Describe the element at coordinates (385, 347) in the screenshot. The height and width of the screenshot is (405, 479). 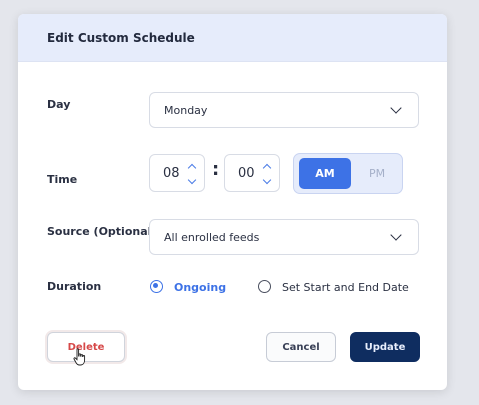
I see `update-button: Update` at that location.